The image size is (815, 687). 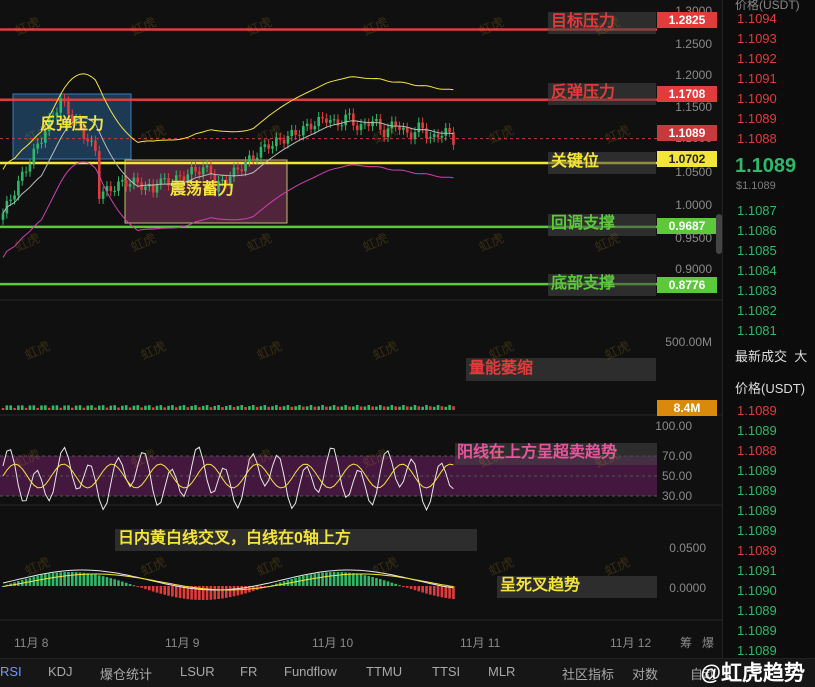 What do you see at coordinates (757, 58) in the screenshot?
I see `ask-price-row: 1.1092` at bounding box center [757, 58].